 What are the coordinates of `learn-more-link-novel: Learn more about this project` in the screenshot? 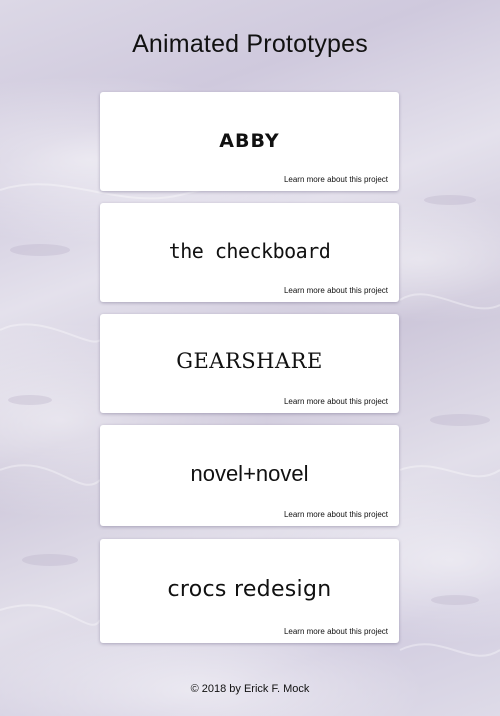 It's located at (336, 514).